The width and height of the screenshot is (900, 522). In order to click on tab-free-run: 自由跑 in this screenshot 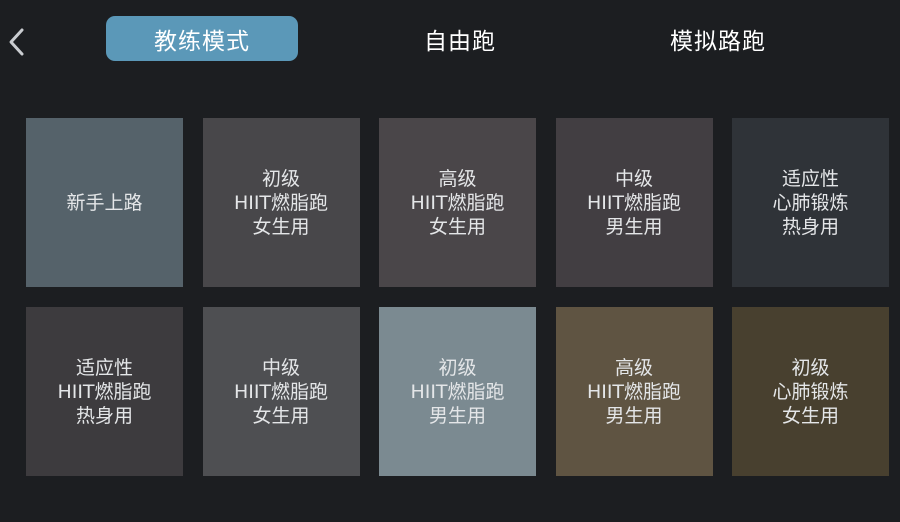, I will do `click(460, 38)`.